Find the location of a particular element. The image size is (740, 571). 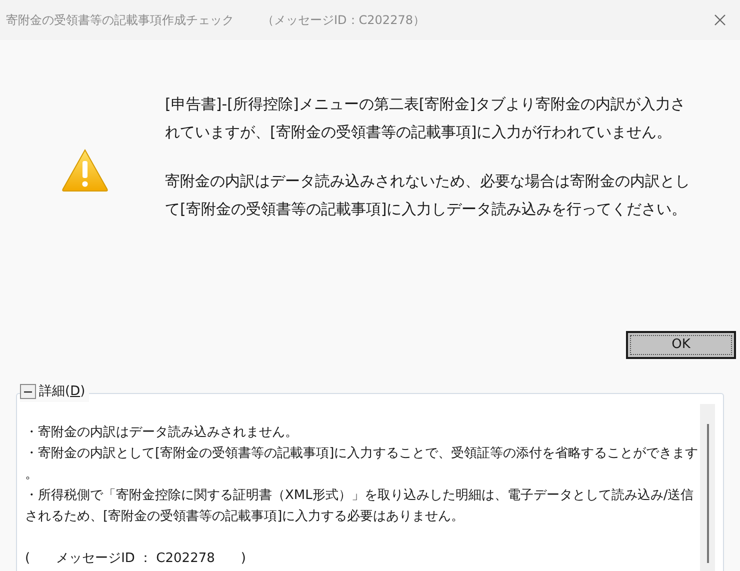

window-message-id: （メッセージID：C202278） is located at coordinates (343, 20).